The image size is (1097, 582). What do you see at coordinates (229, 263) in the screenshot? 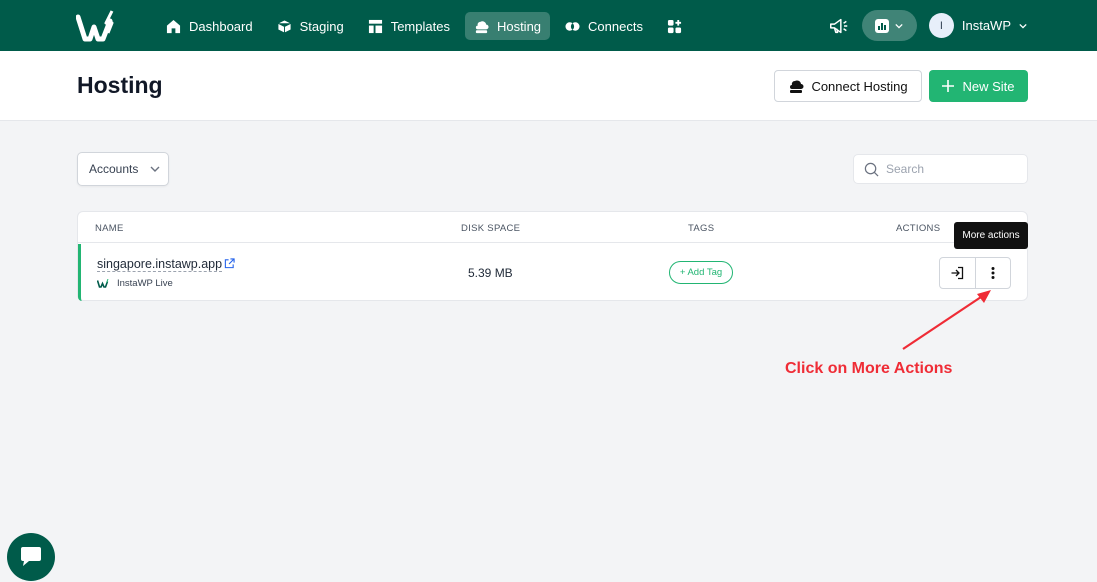
I see `external-link-icon` at bounding box center [229, 263].